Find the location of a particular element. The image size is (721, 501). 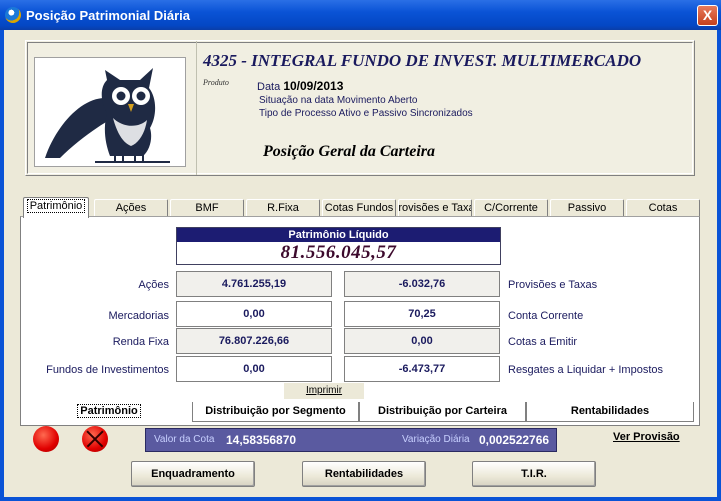

tab-bmf: BMF is located at coordinates (207, 208).